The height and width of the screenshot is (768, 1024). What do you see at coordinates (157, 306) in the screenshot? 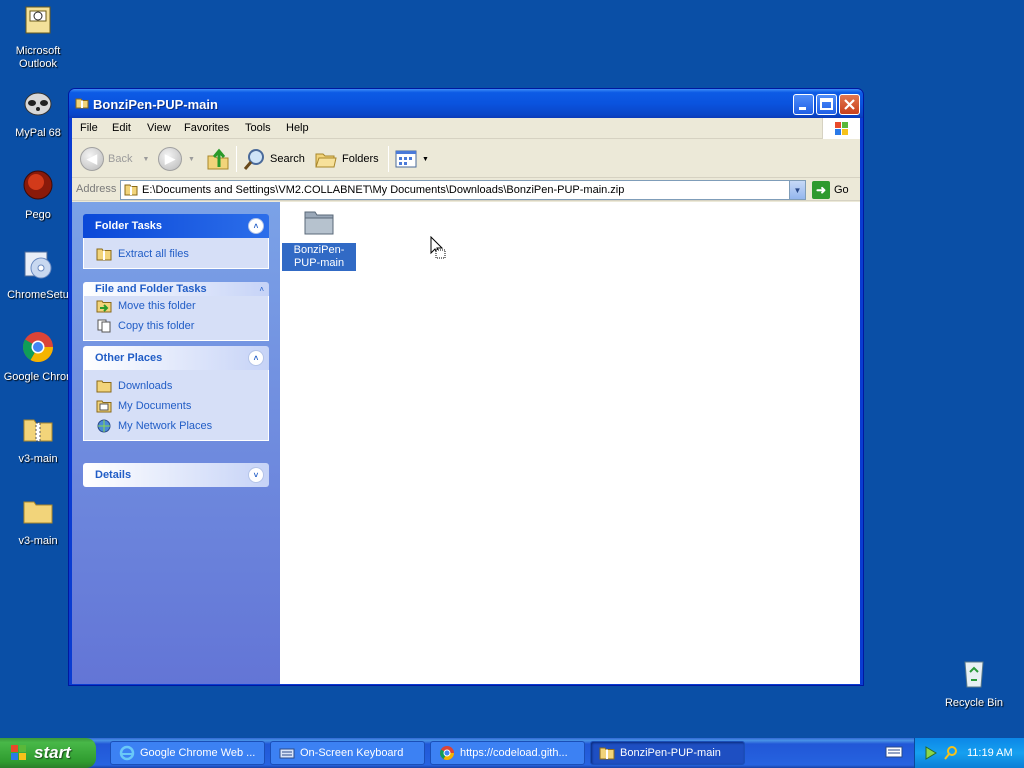
I see `task-label: Move this folder` at bounding box center [157, 306].